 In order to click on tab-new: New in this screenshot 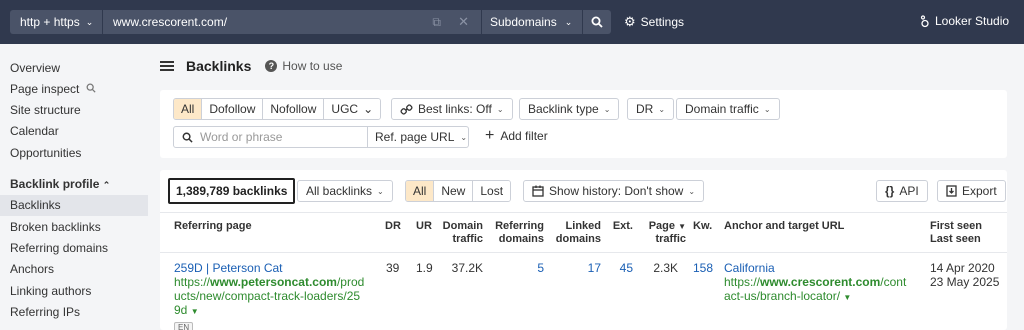, I will do `click(454, 191)`.